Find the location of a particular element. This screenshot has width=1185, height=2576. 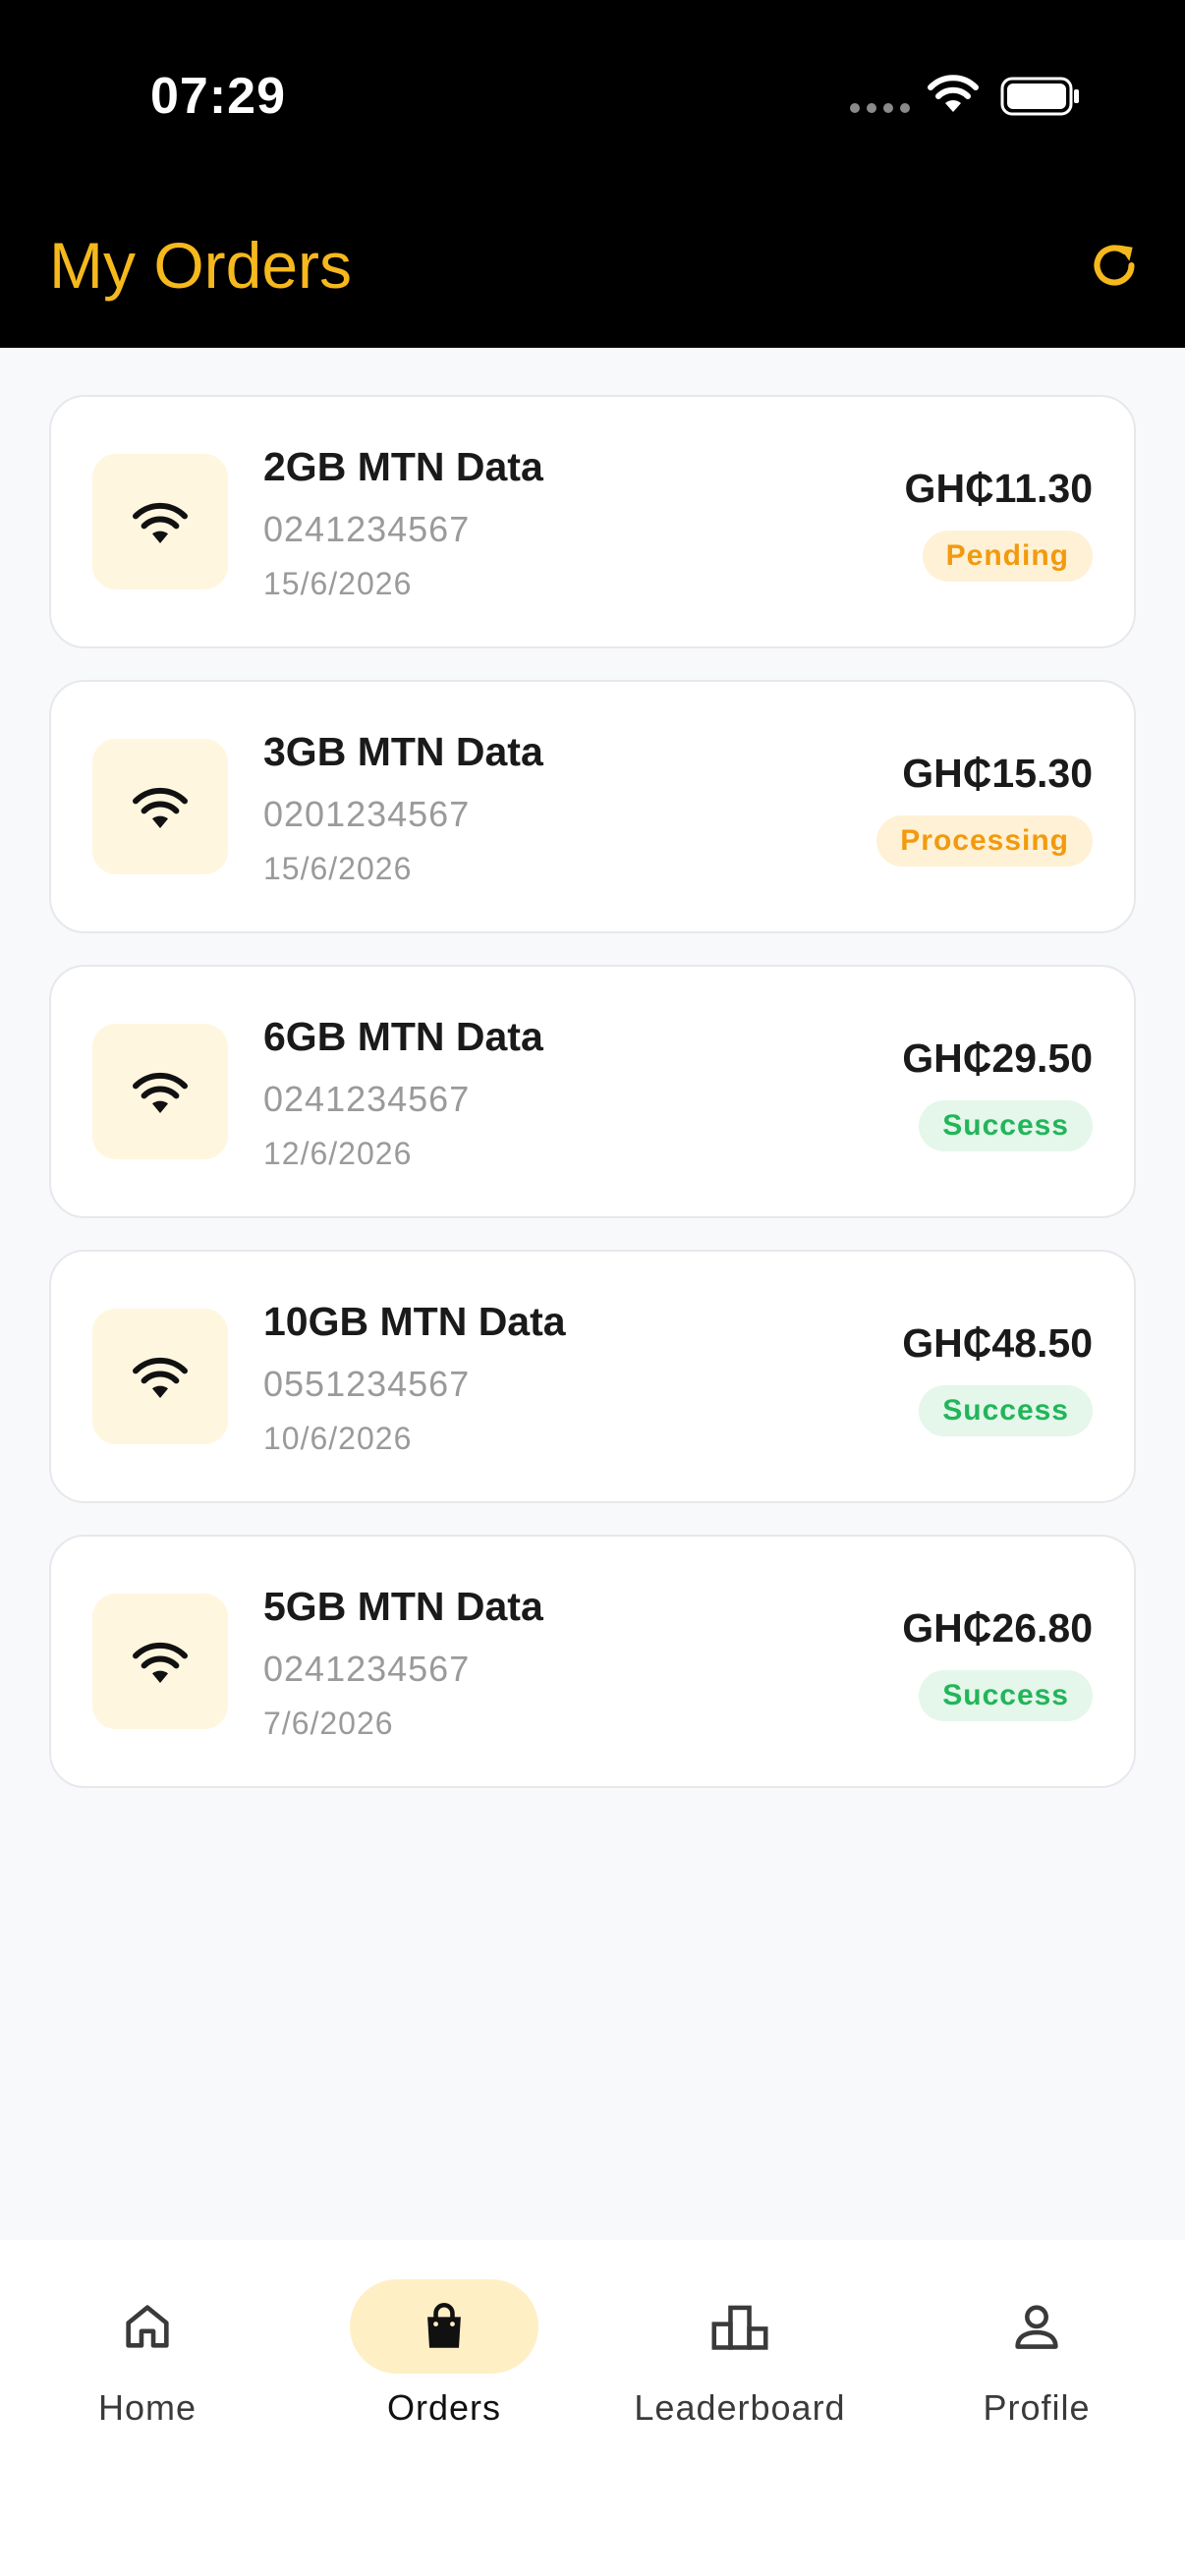

page-title: My Orders is located at coordinates (201, 265).